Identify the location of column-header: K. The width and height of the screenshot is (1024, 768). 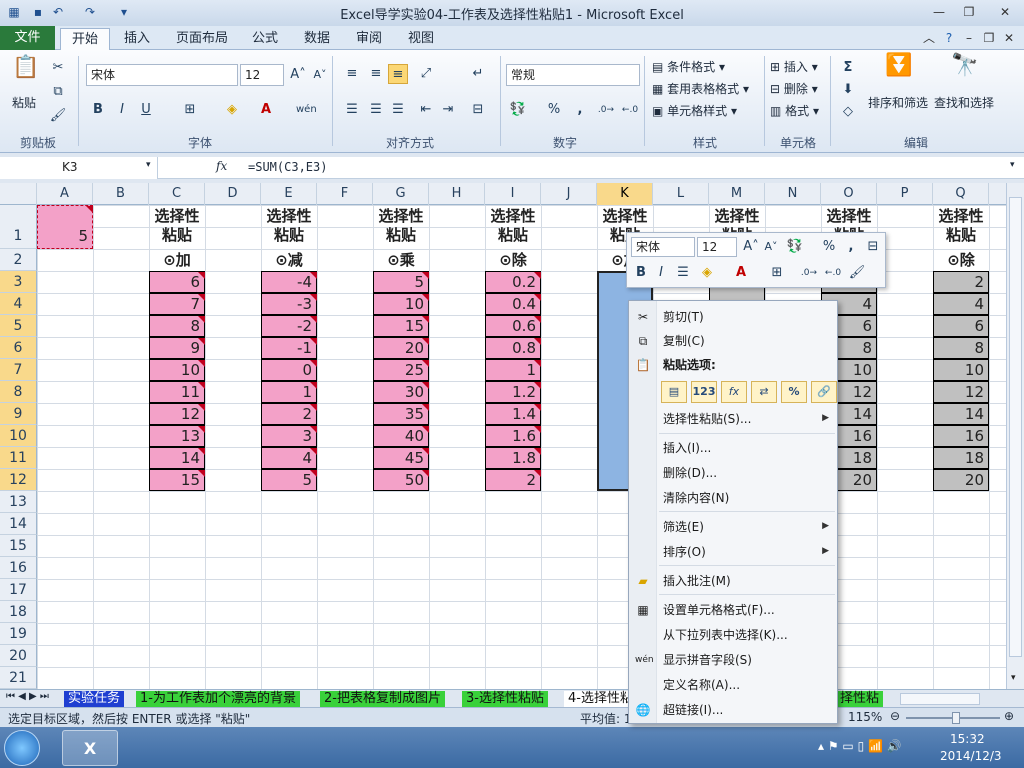
(625, 194).